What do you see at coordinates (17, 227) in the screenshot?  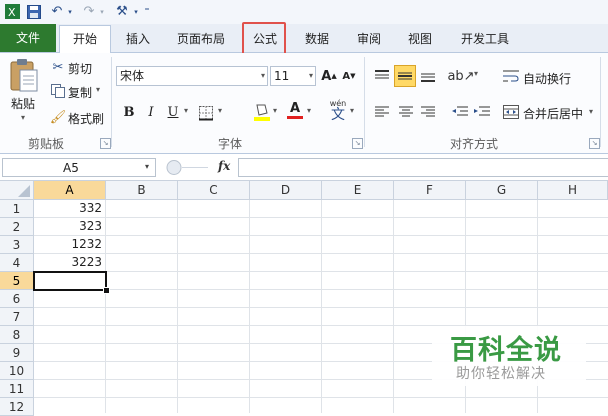 I see `row-header-2: 2` at bounding box center [17, 227].